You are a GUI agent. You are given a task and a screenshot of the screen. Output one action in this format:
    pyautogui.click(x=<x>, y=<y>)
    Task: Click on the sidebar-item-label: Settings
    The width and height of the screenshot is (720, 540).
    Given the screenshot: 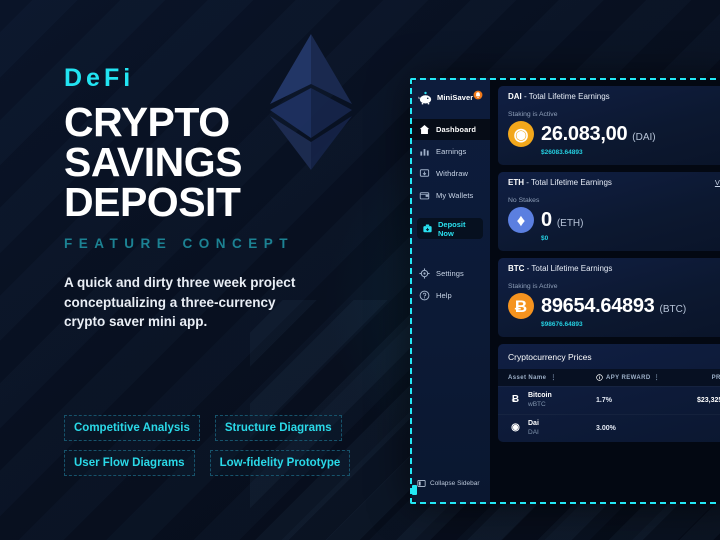 What is the action you would take?
    pyautogui.click(x=450, y=273)
    